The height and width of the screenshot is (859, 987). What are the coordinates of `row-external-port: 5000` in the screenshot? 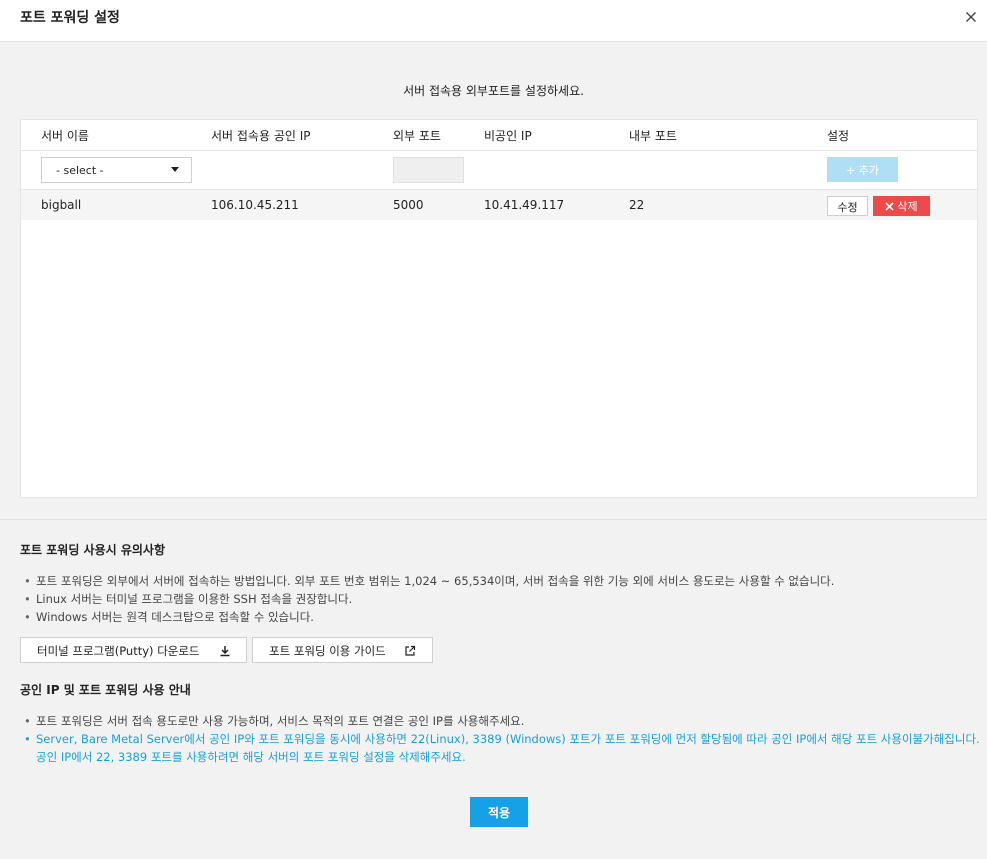 It's located at (408, 205).